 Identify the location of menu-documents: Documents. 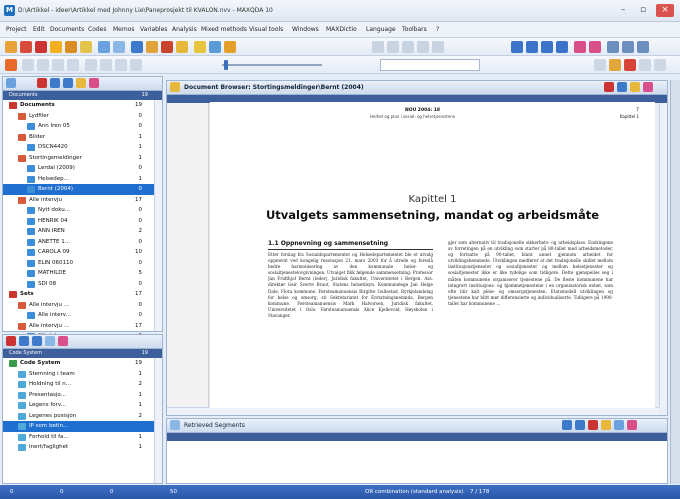
(67, 29).